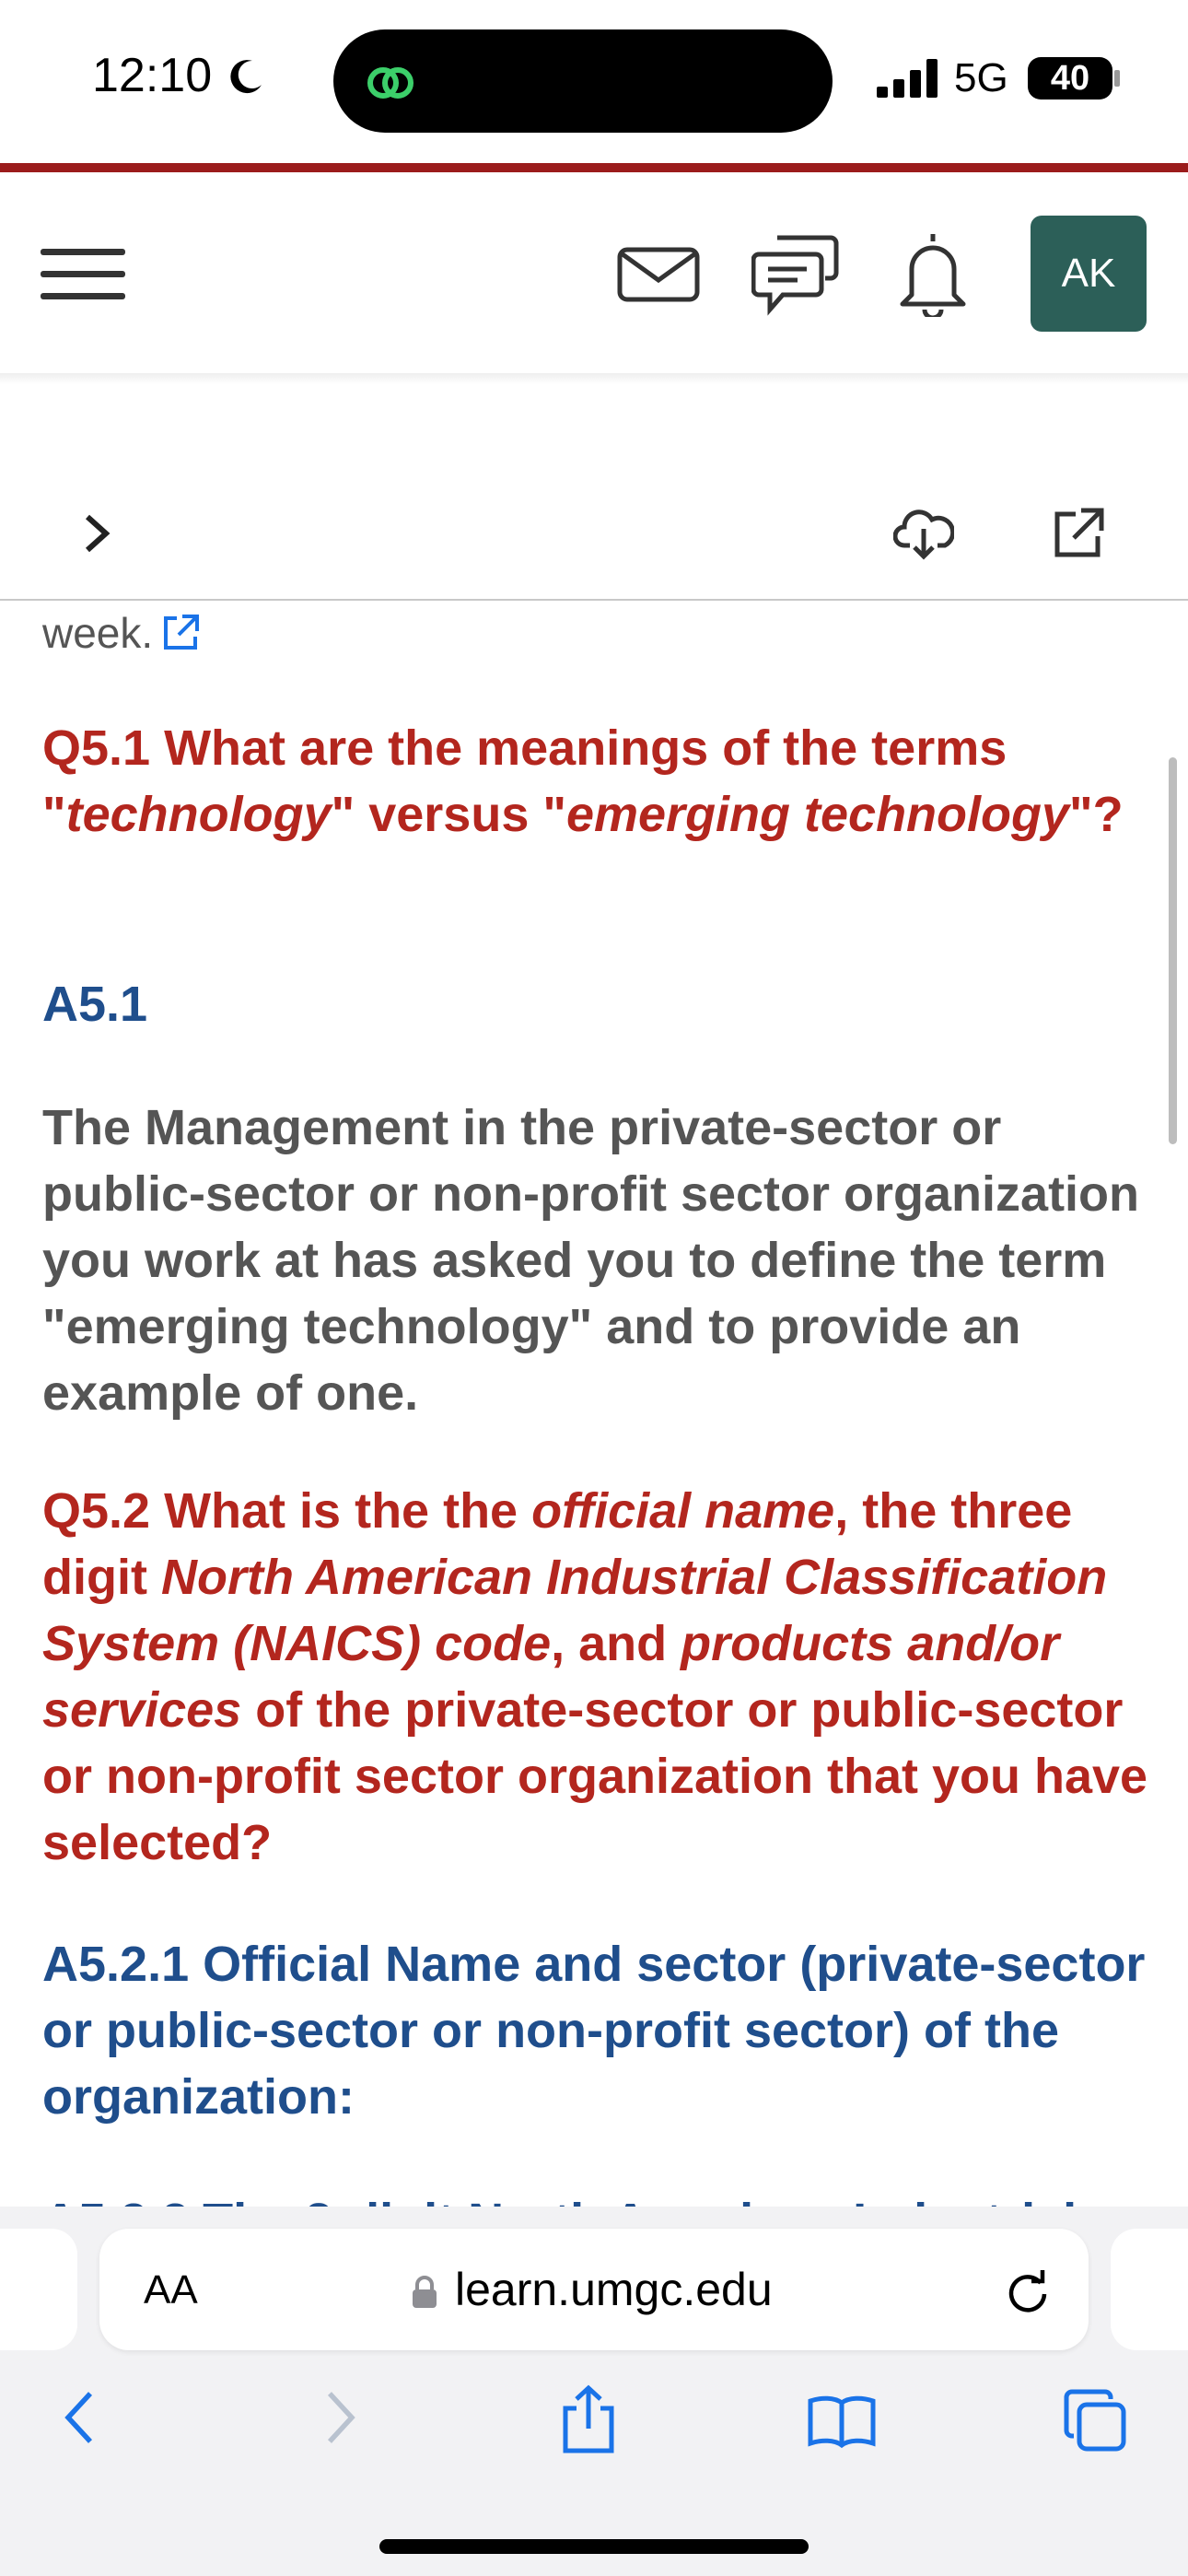 The width and height of the screenshot is (1188, 2576). What do you see at coordinates (180, 633) in the screenshot?
I see `external-link-icon` at bounding box center [180, 633].